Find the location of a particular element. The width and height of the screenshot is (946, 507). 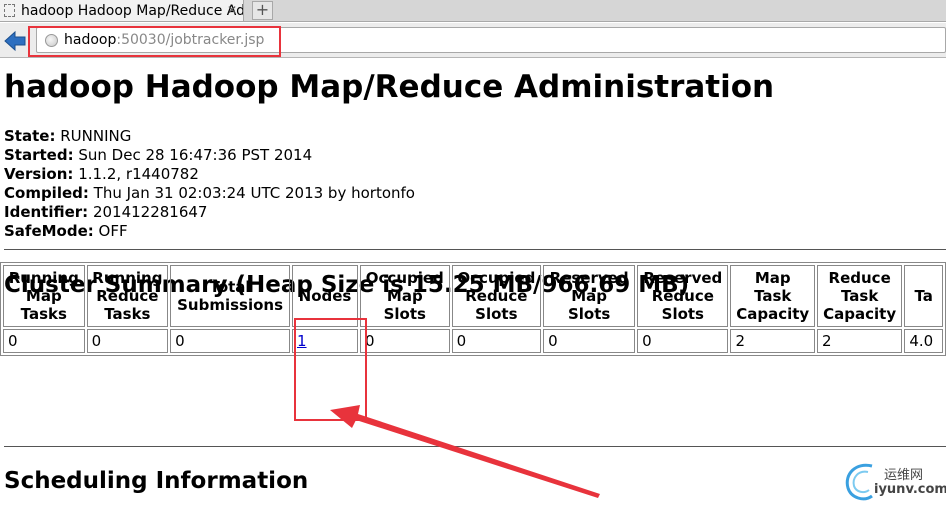

header-total-submissions: Total Submissions is located at coordinates (230, 296).